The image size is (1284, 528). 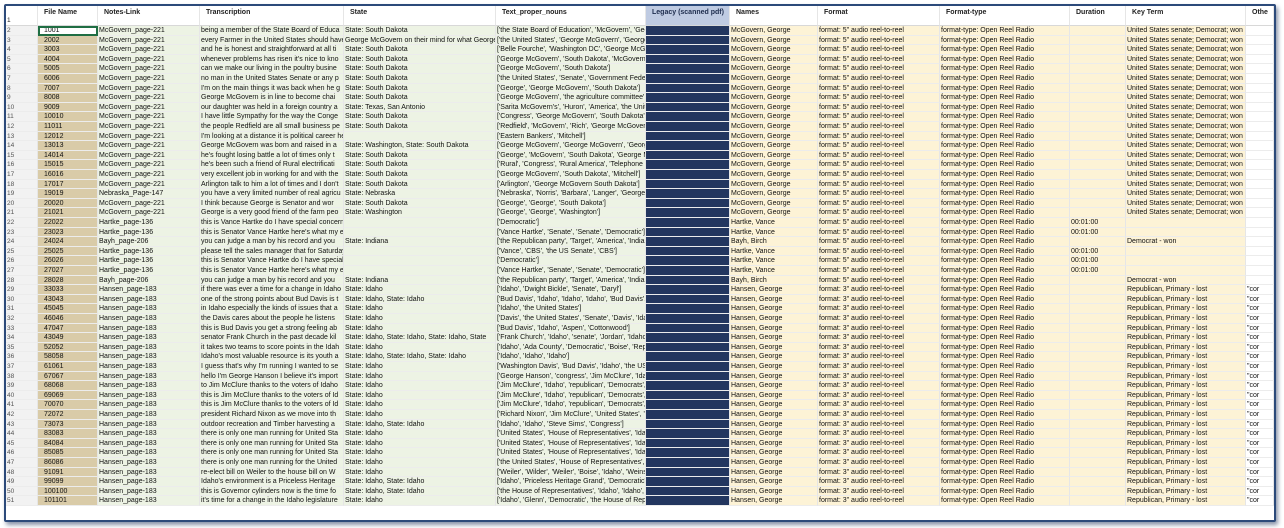 I want to click on cell-state: State: South Dakota, so click(x=420, y=88).